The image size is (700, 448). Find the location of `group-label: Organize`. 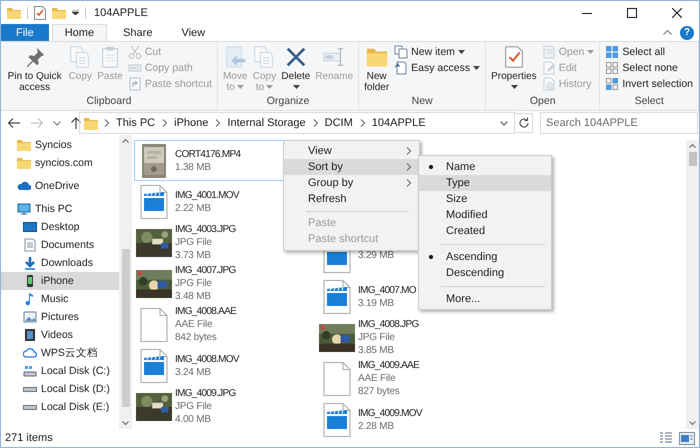

group-label: Organize is located at coordinates (288, 102).